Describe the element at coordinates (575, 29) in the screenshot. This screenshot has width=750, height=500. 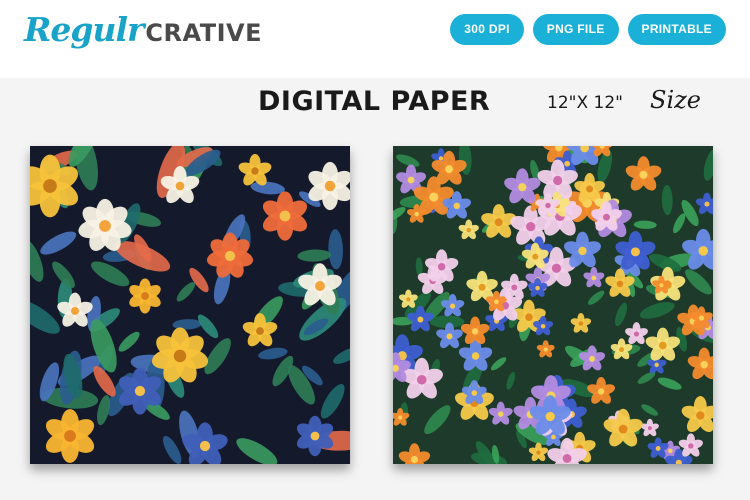
I see `badge-file-type: PNG FILE` at that location.